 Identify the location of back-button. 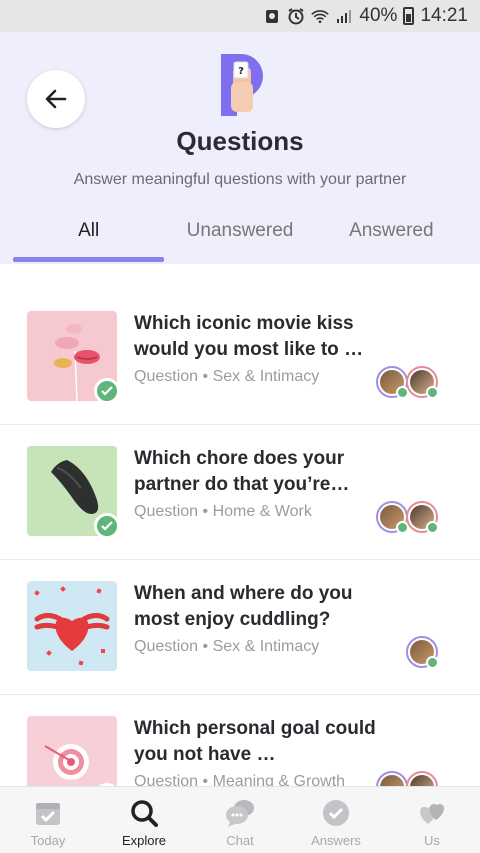
(56, 99).